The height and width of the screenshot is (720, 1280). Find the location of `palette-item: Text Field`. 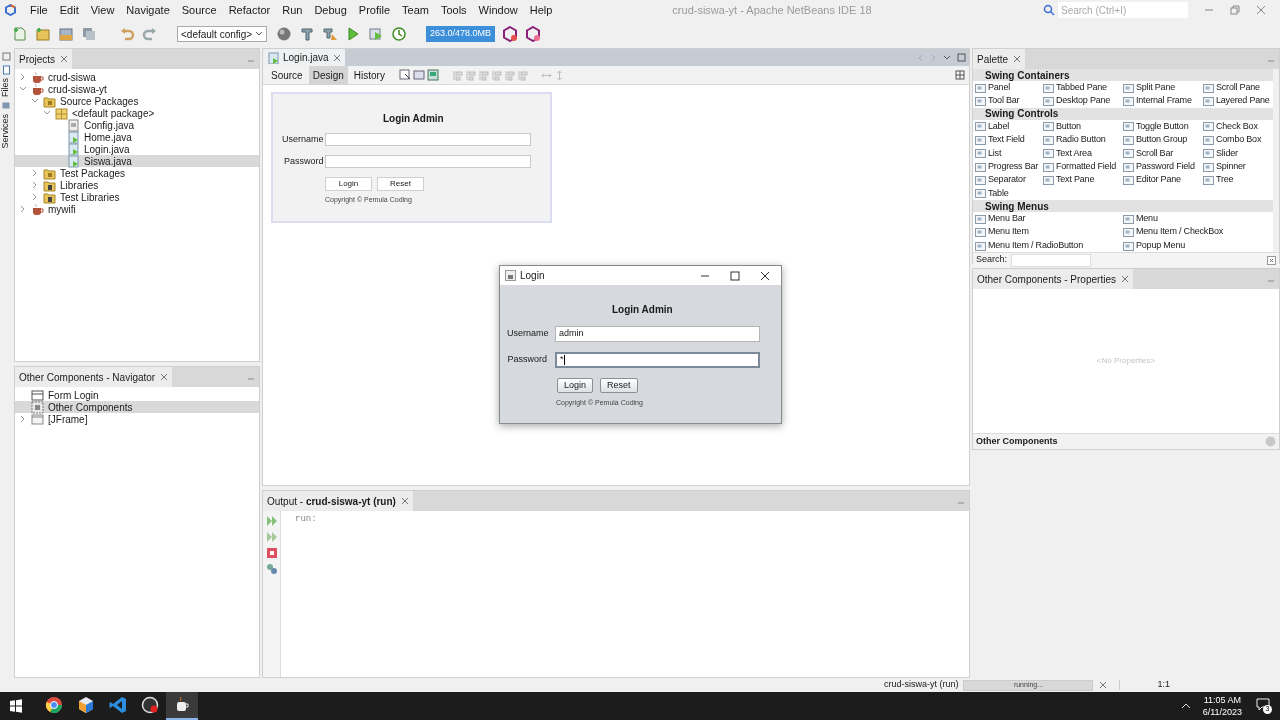

palette-item: Text Field is located at coordinates (1009, 140).